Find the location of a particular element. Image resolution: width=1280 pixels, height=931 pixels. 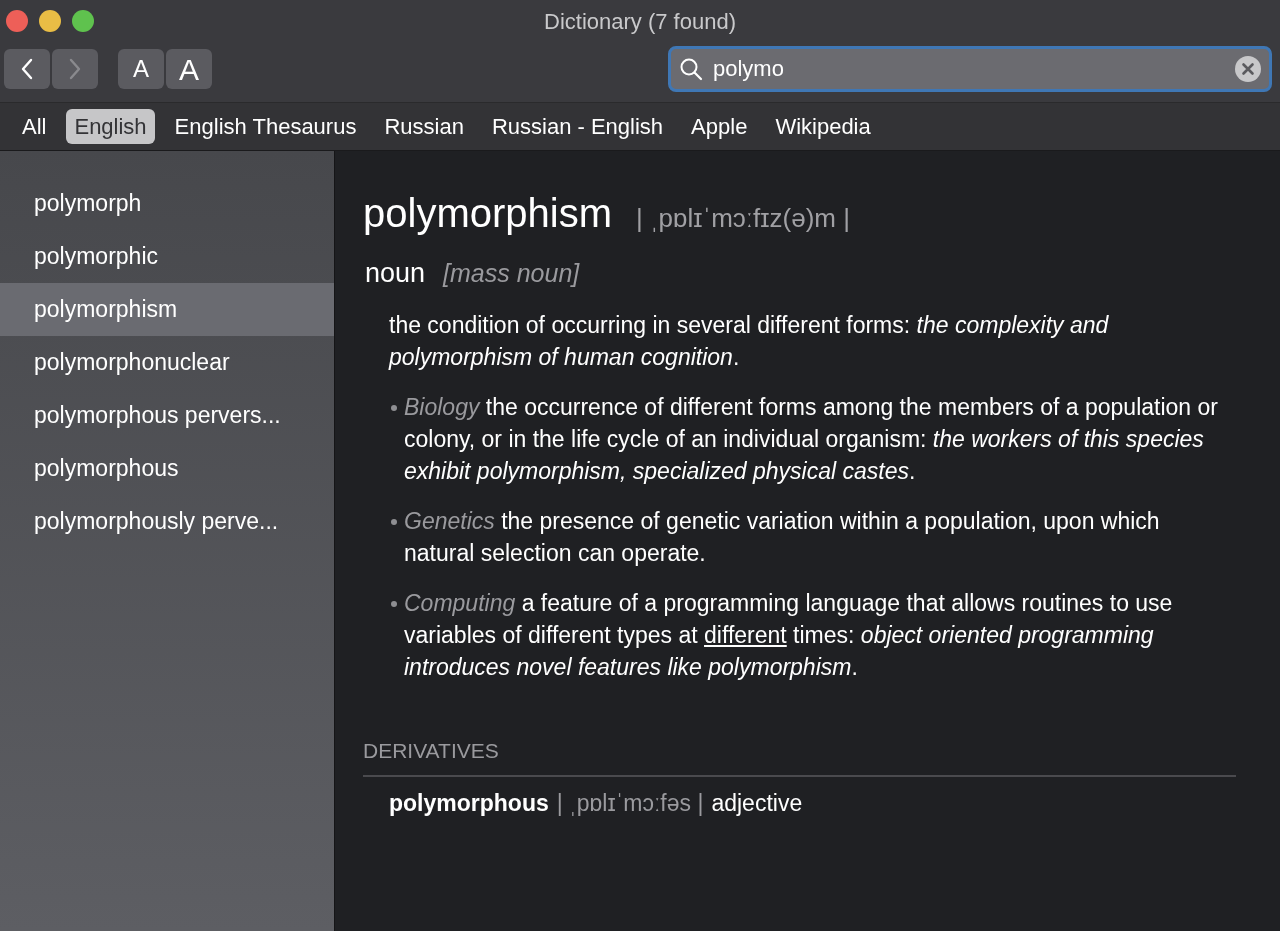

grammar-note: [mass noun] is located at coordinates (511, 273).